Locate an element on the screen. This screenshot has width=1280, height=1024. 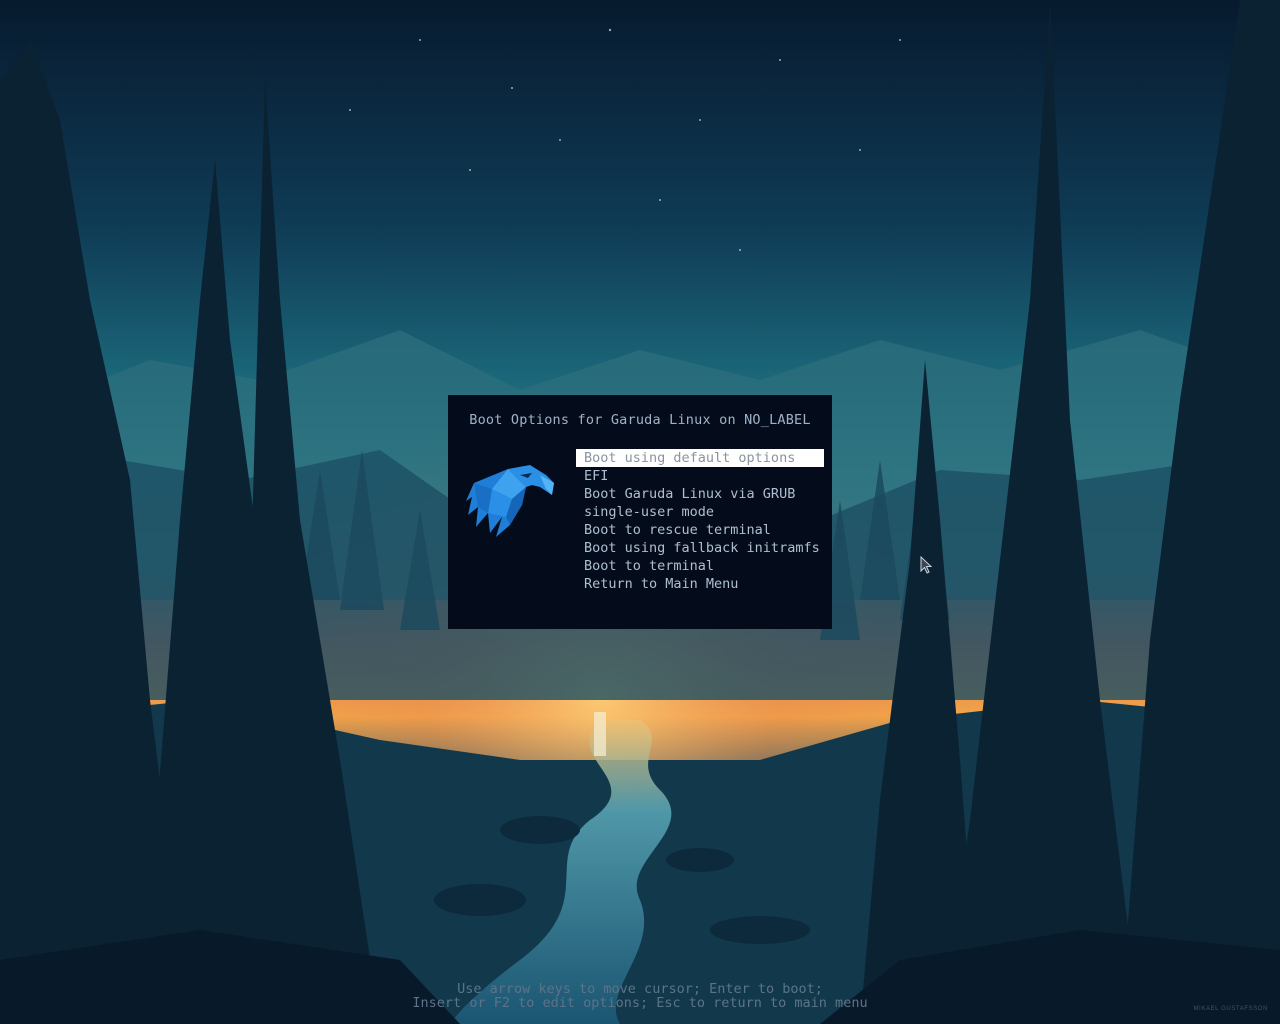
menu-item-return-main: Return to Main Menu is located at coordinates (700, 584).